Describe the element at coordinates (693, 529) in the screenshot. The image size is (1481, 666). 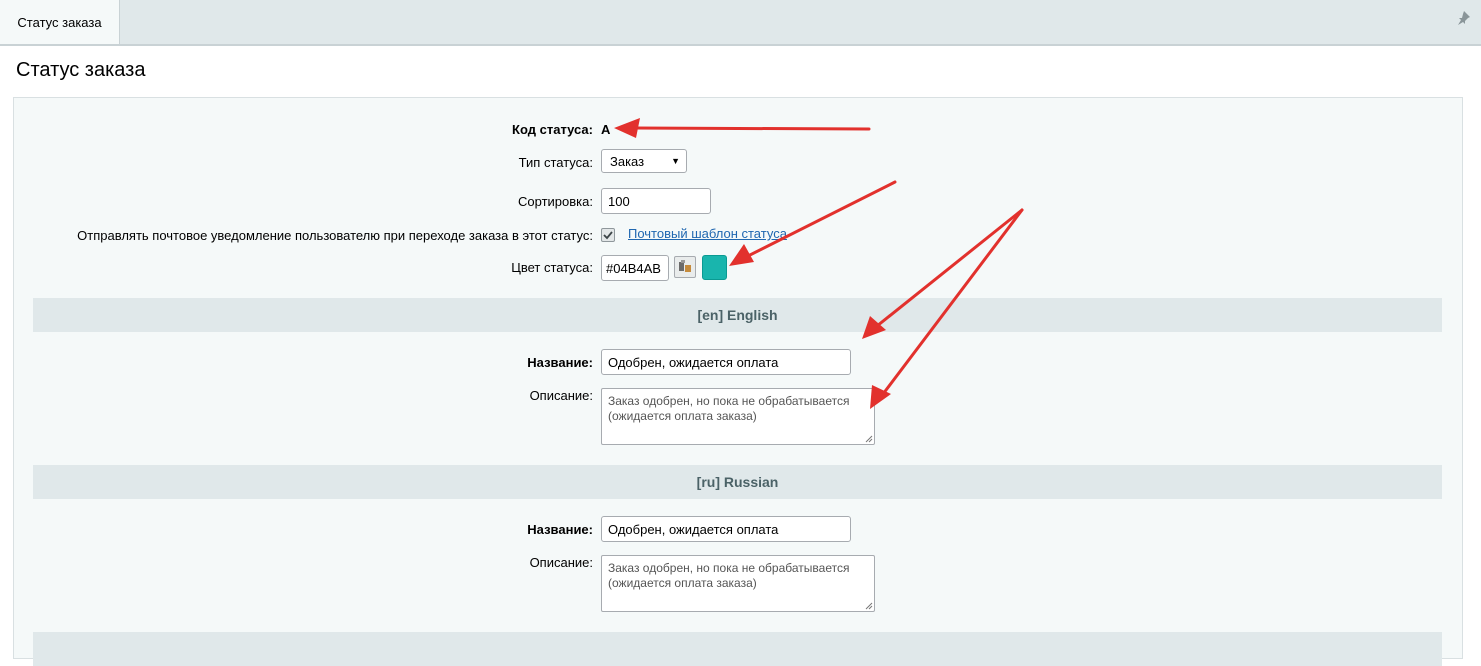
I see `name-value-ru: Одобрен, ожидается оплата` at that location.